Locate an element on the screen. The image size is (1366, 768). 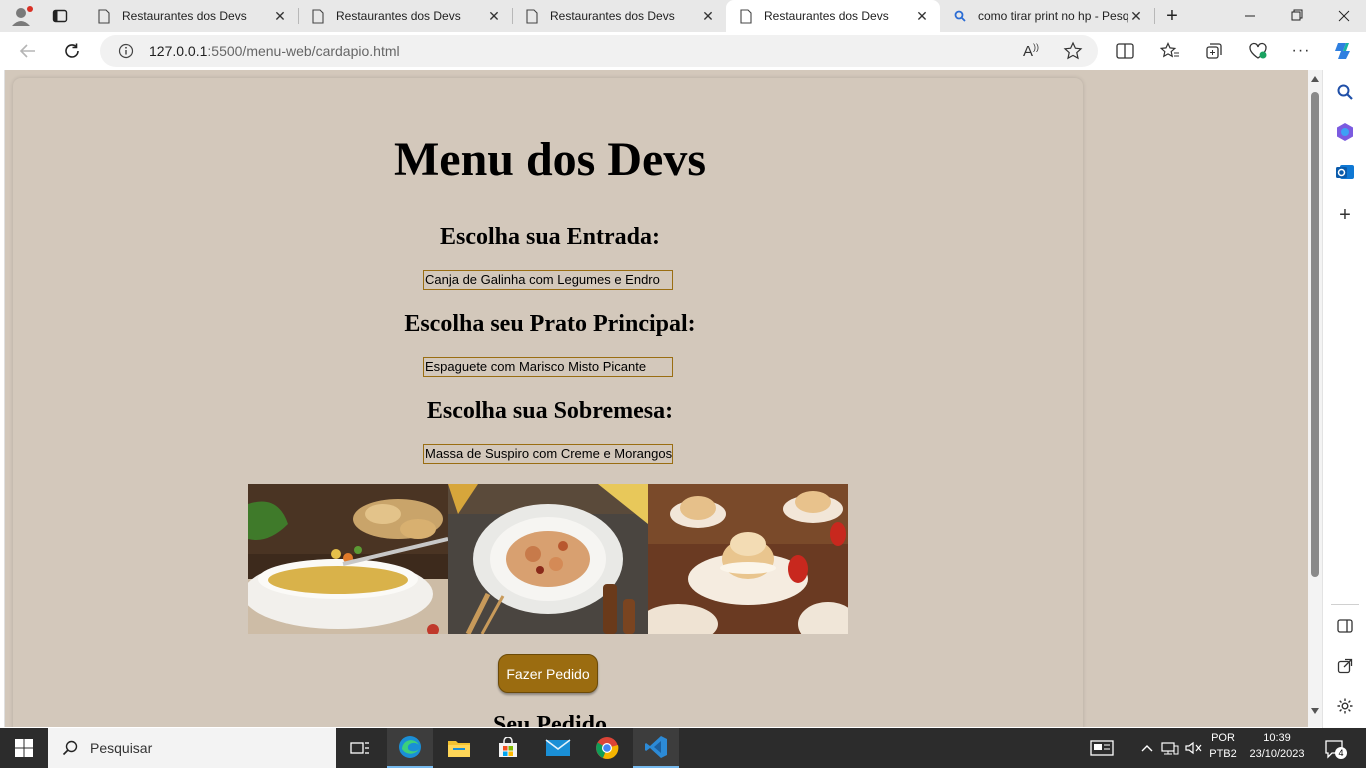
close-window-icon is located at coordinates (1344, 16).